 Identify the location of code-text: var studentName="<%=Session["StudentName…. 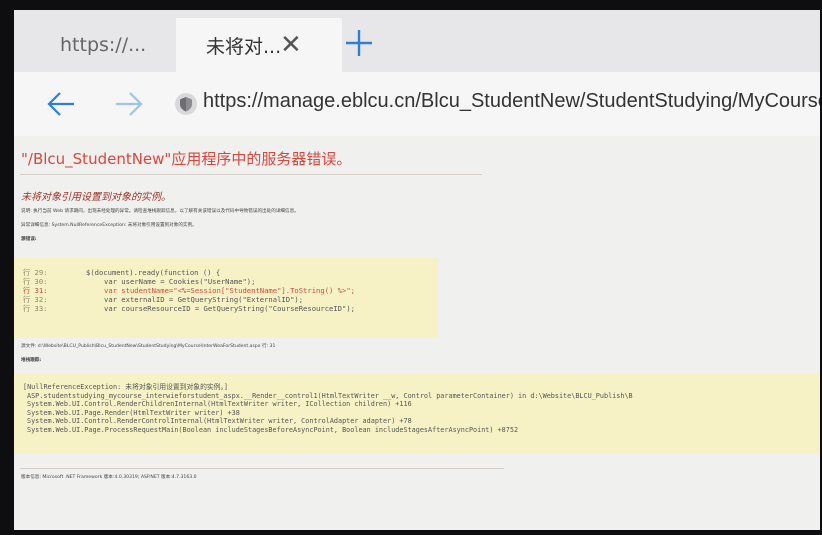
(229, 290).